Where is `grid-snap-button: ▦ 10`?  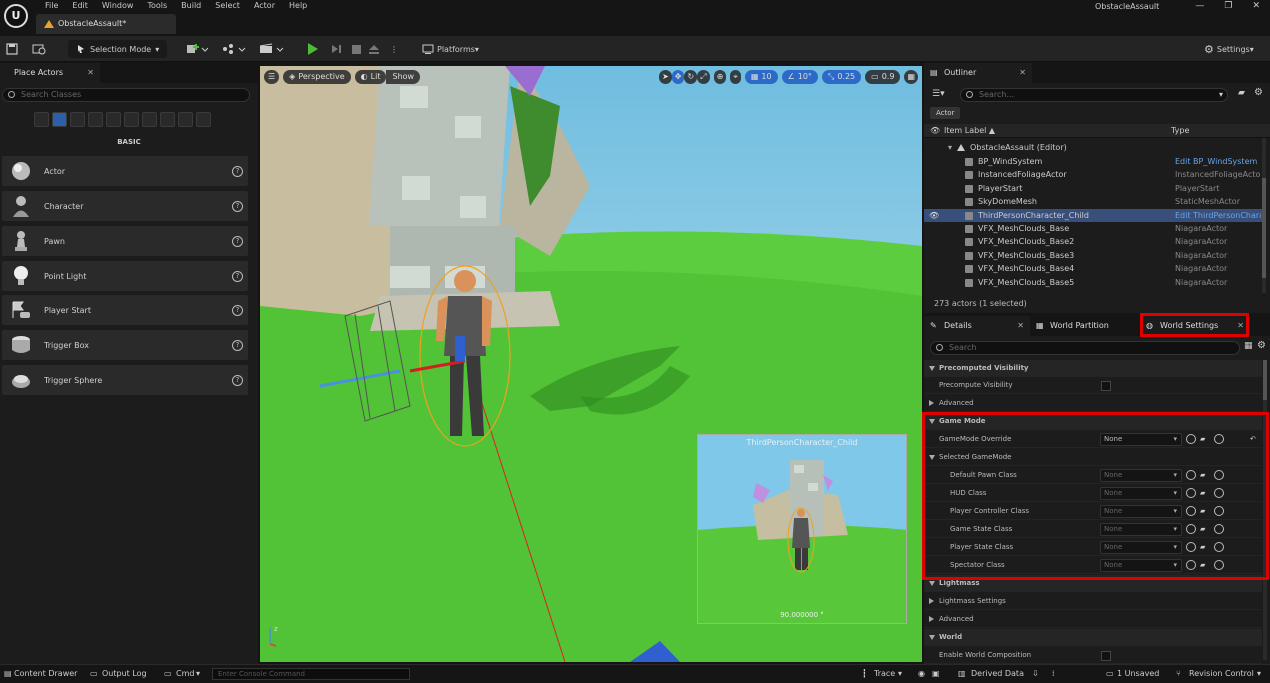
grid-snap-button: ▦ 10 is located at coordinates (761, 77).